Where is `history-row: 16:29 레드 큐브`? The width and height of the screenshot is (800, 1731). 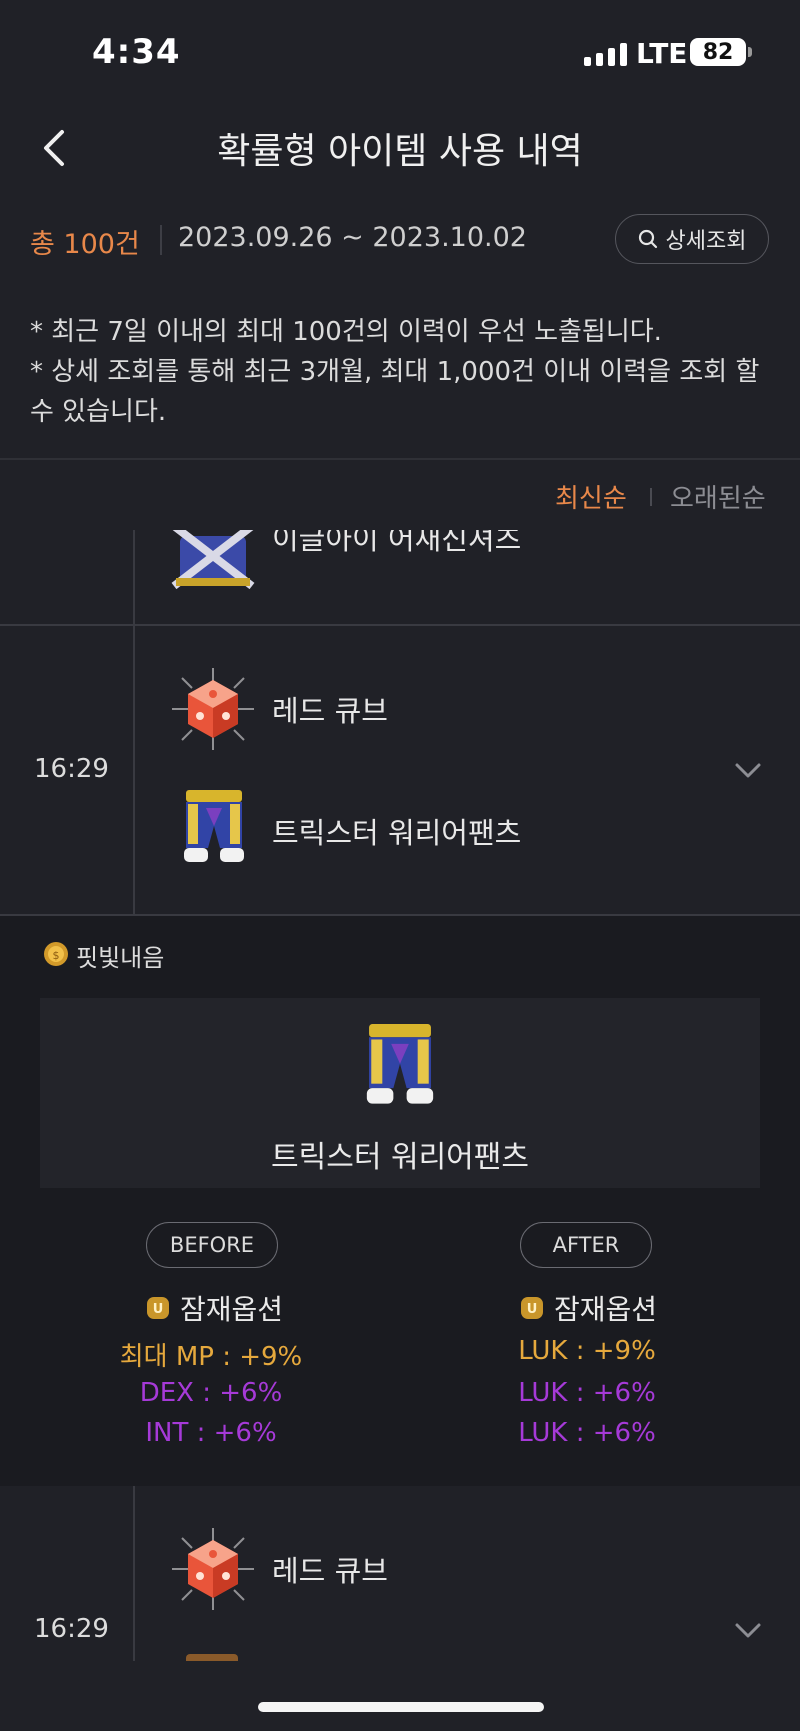 history-row: 16:29 레드 큐브 is located at coordinates (400, 1573).